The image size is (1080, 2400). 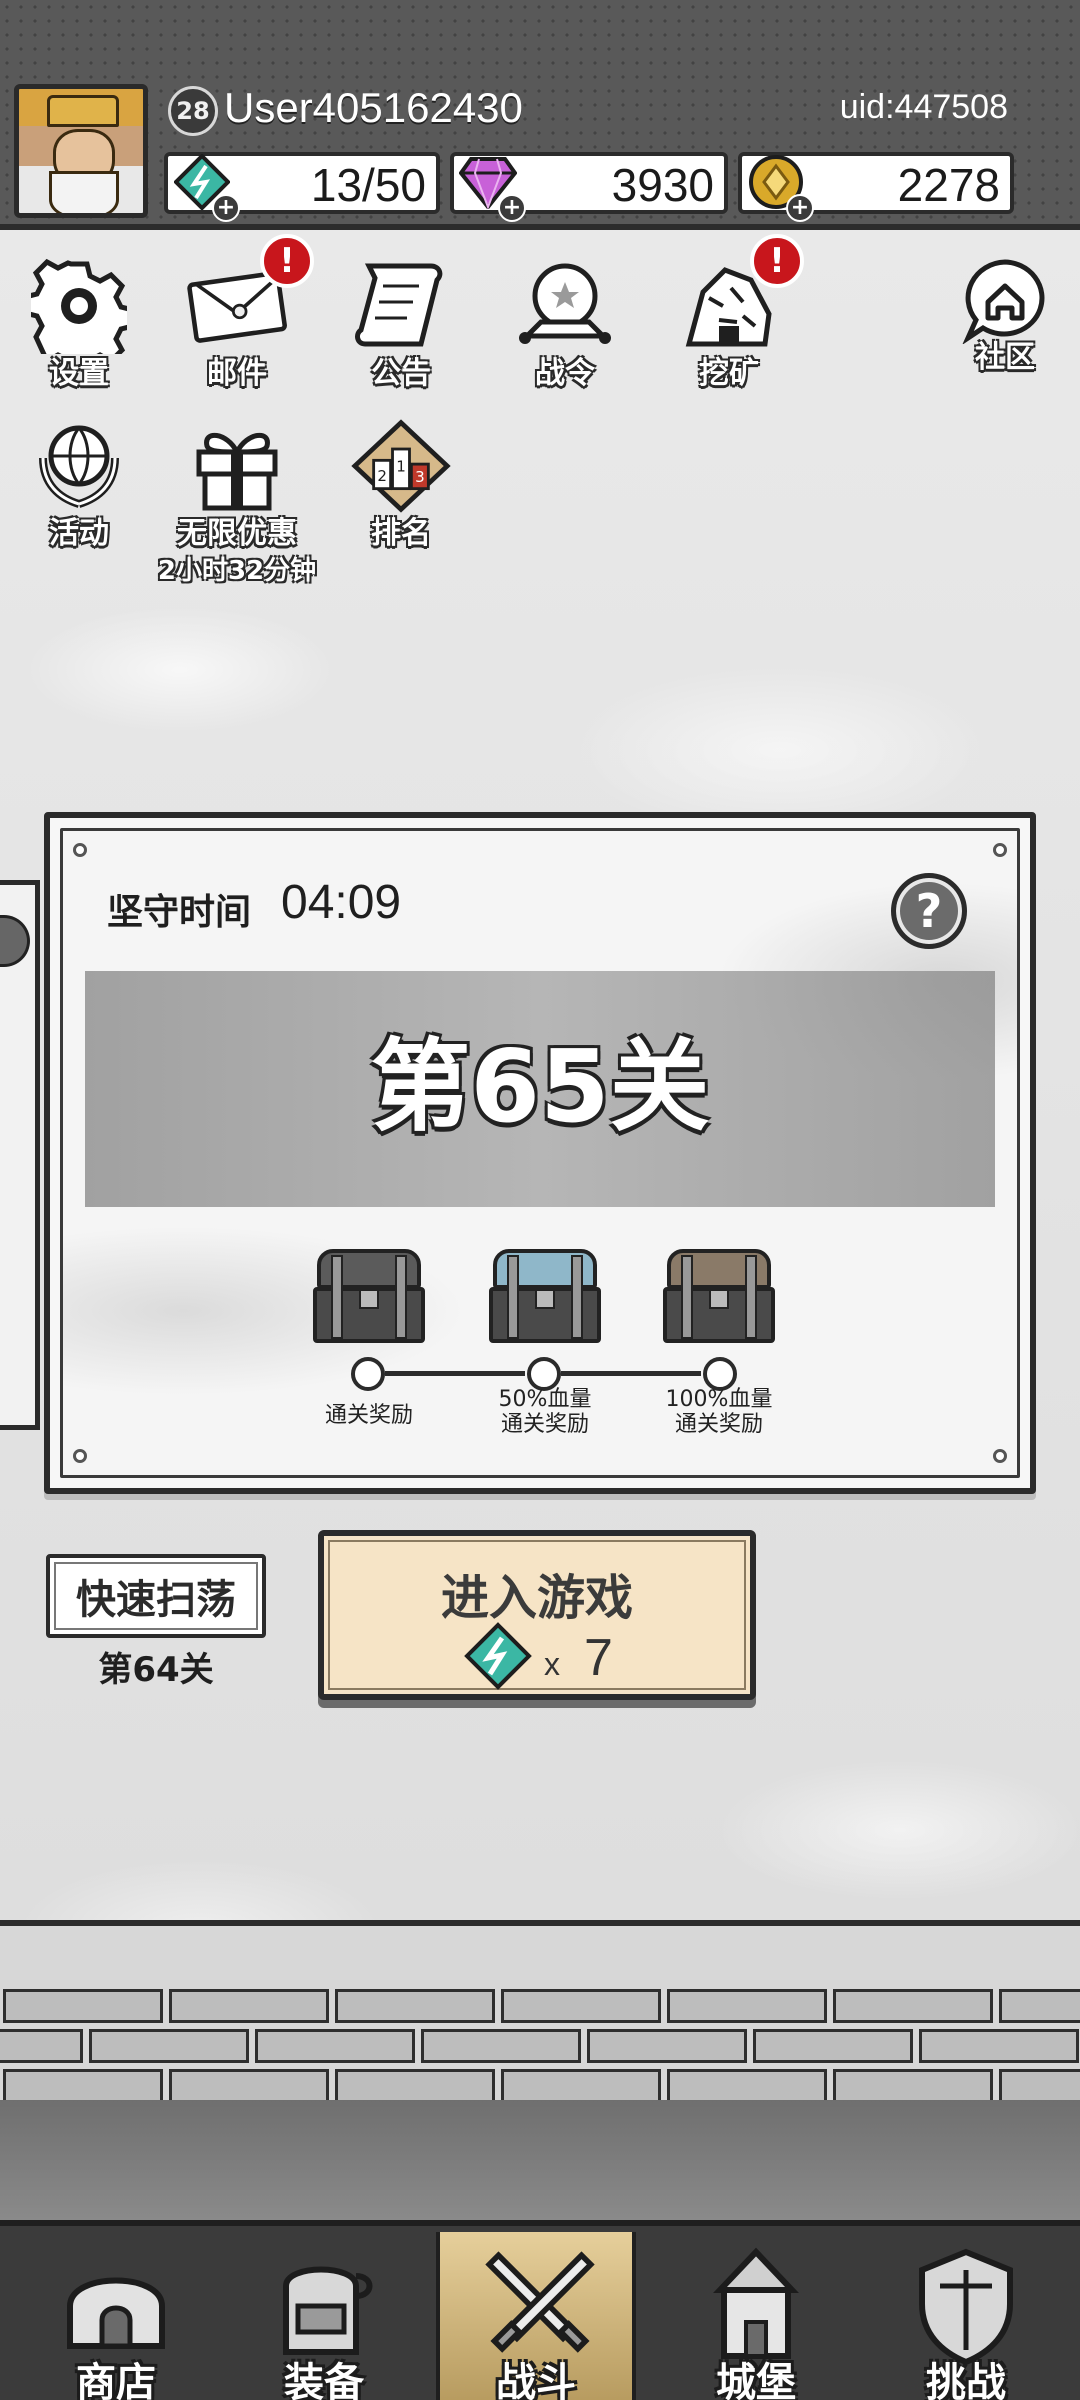 What do you see at coordinates (540, 2160) in the screenshot?
I see `wall-ground` at bounding box center [540, 2160].